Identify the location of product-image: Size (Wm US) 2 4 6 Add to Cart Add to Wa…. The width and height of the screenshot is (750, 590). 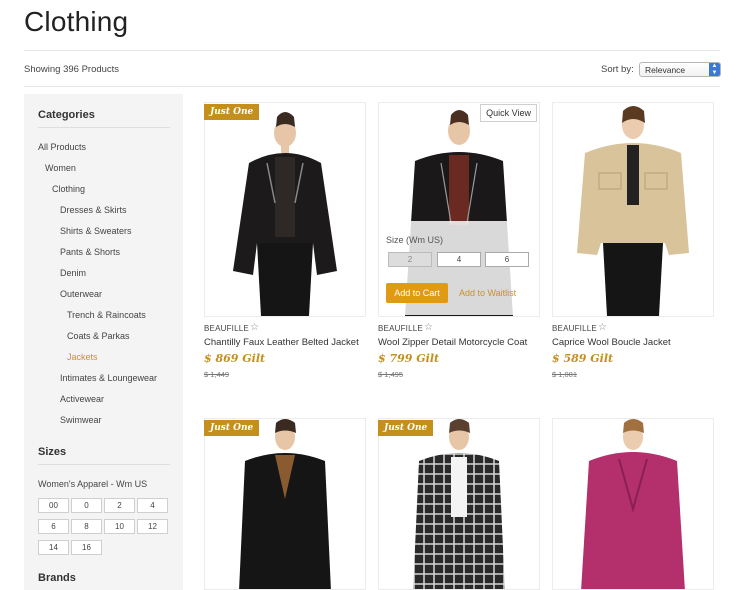
(459, 209).